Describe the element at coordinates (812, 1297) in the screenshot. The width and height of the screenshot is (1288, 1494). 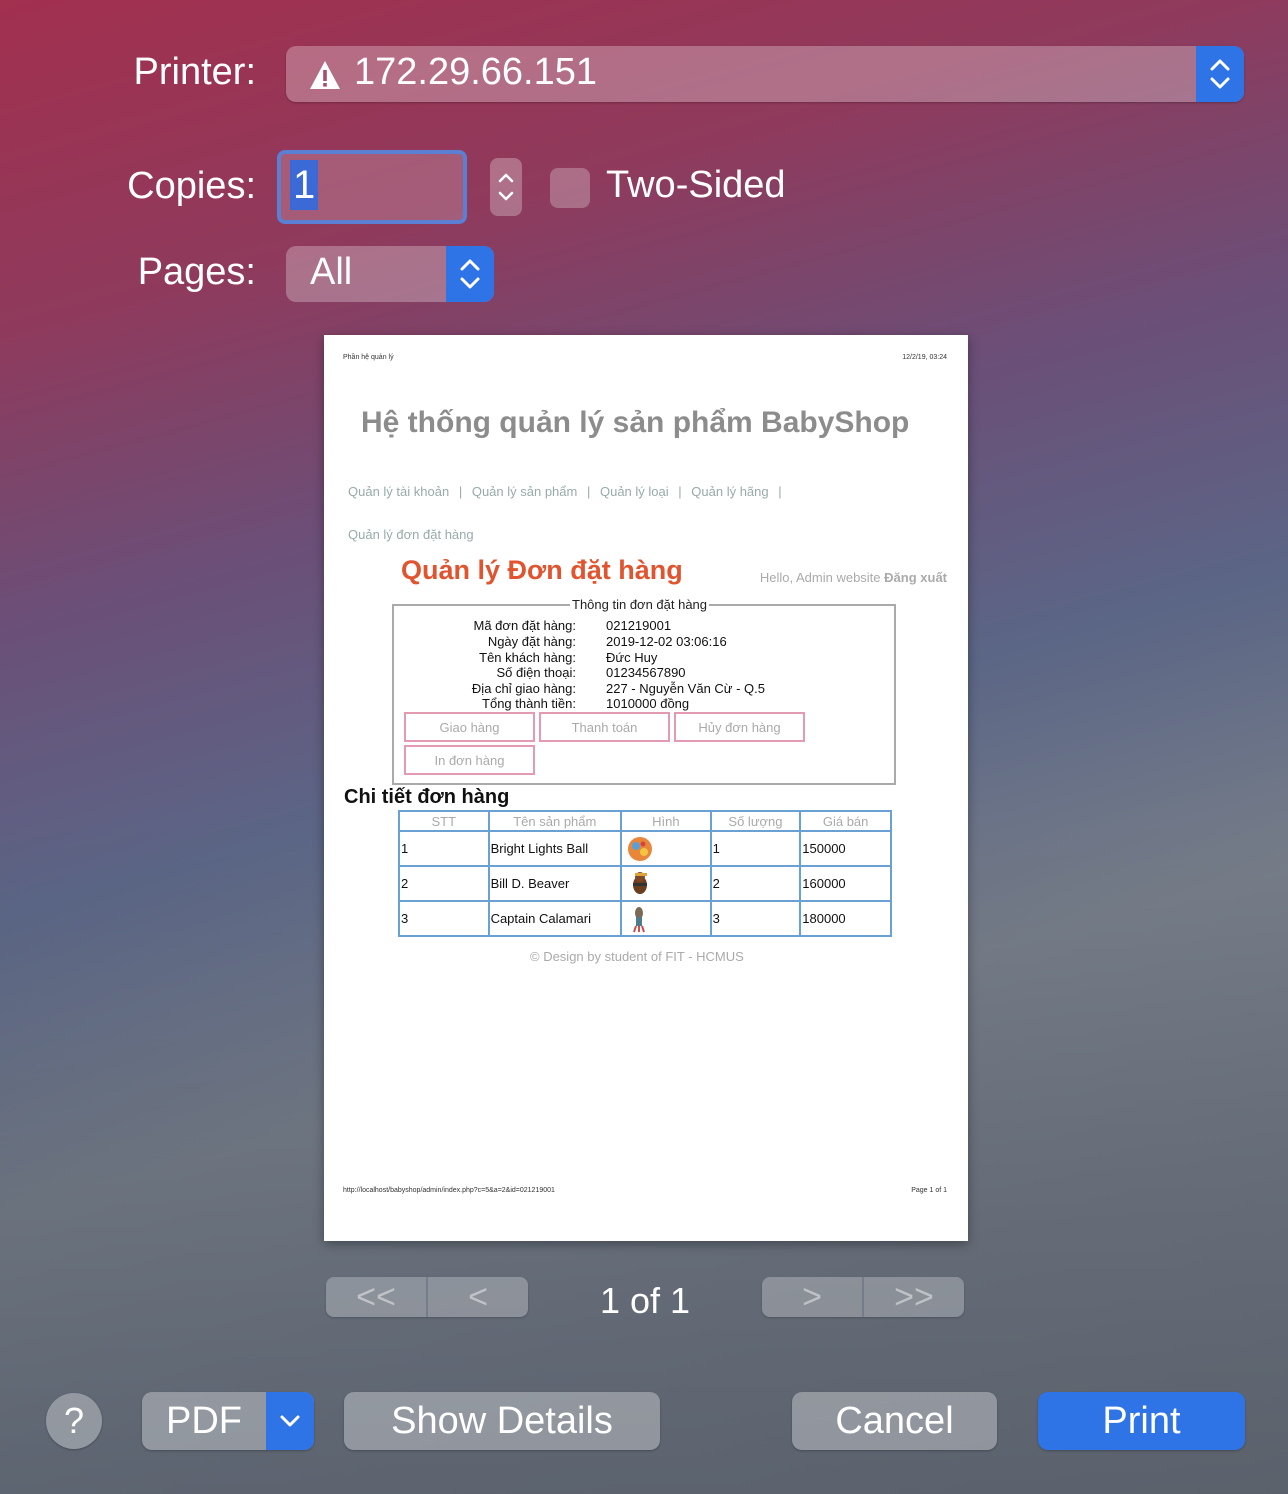
I see `next-page-button: >` at that location.